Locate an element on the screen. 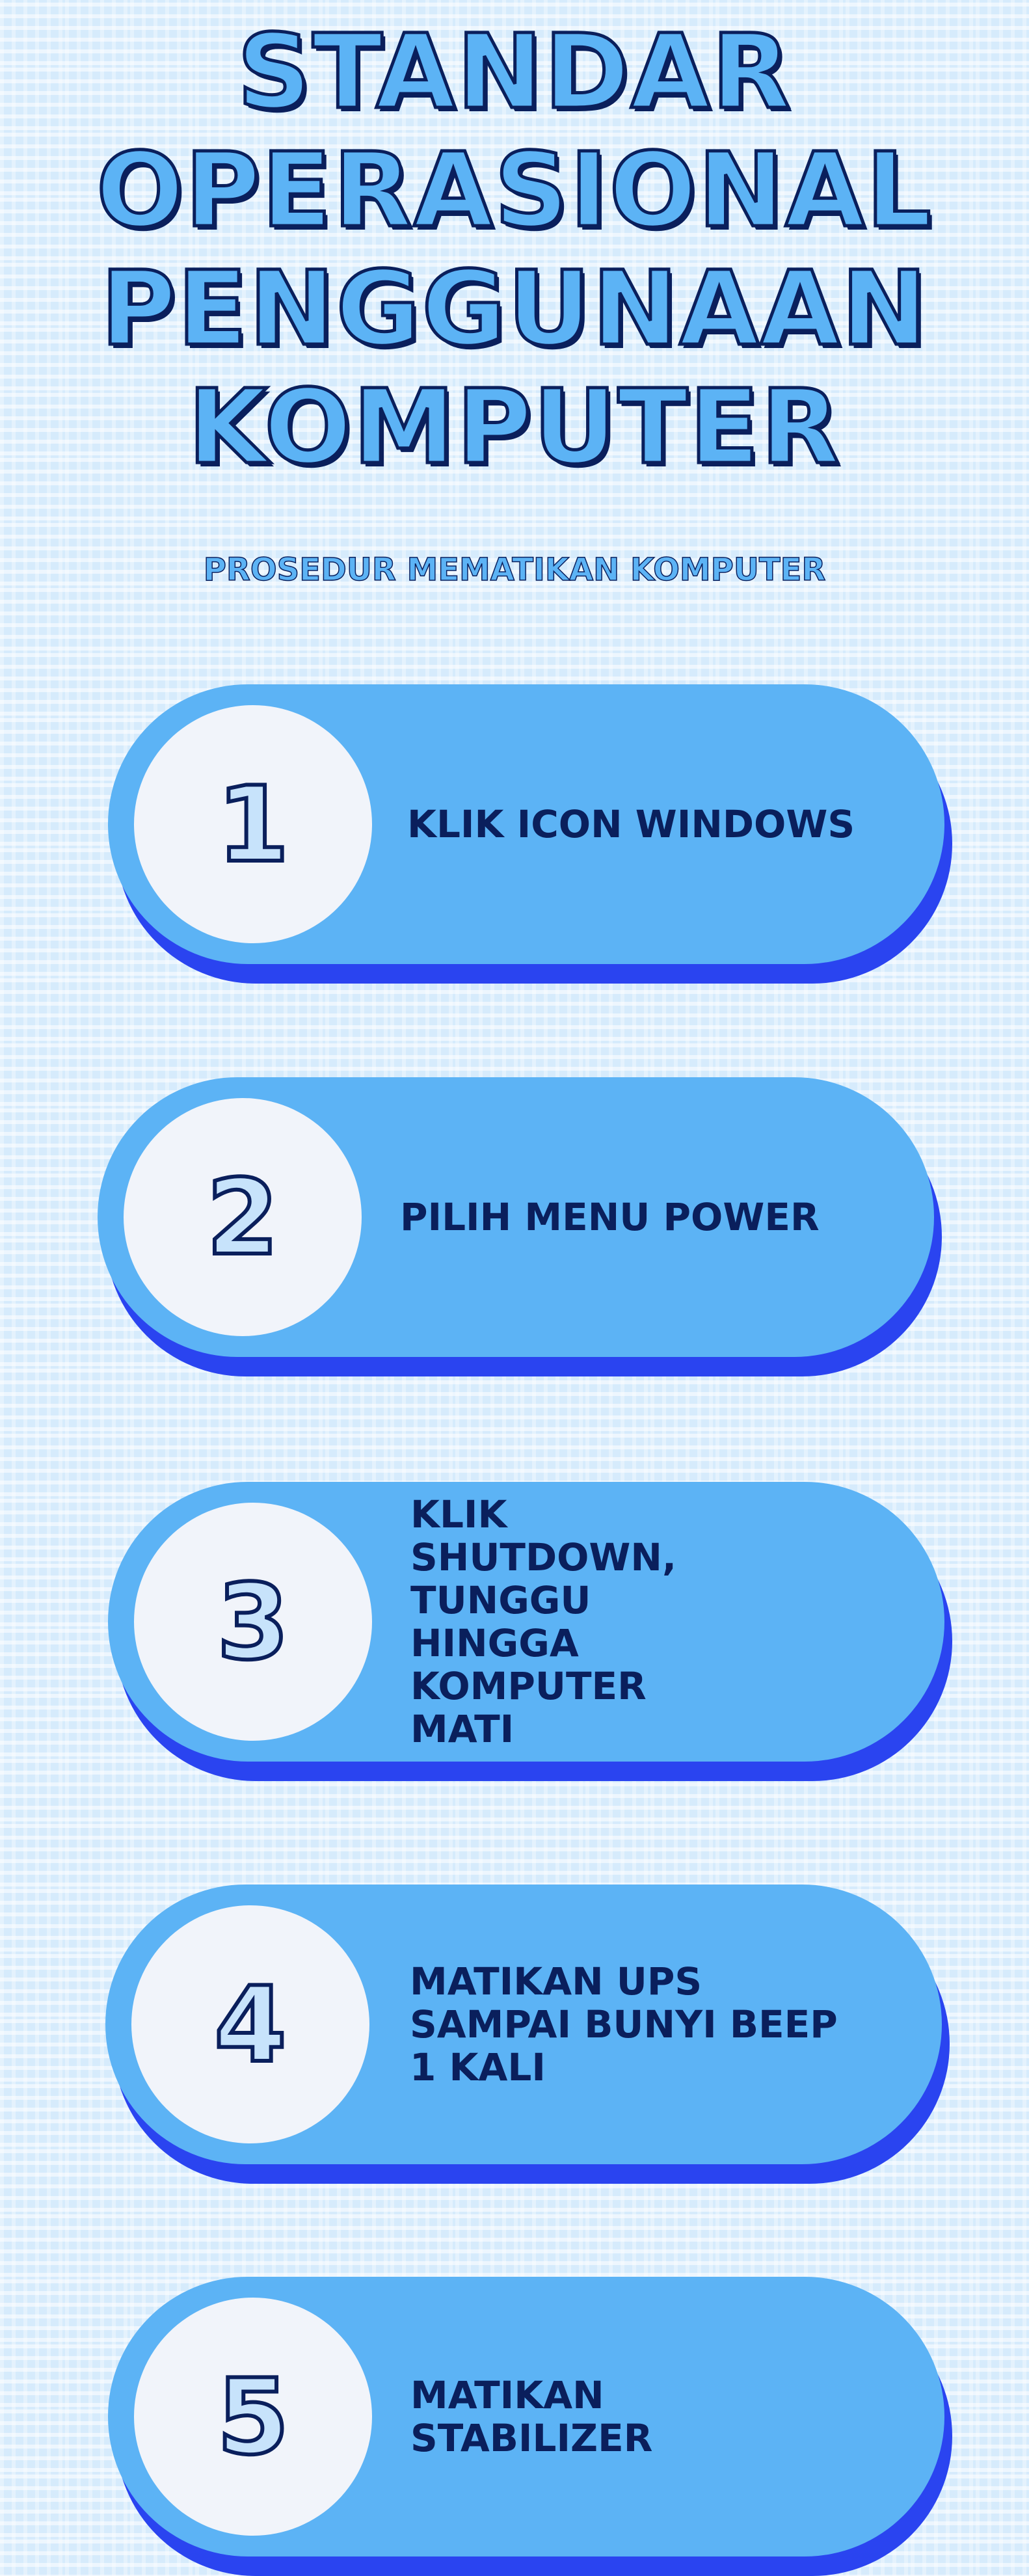 Image resolution: width=1029 pixels, height=2576 pixels. title-line-4: KOMPUTER is located at coordinates (514, 428).